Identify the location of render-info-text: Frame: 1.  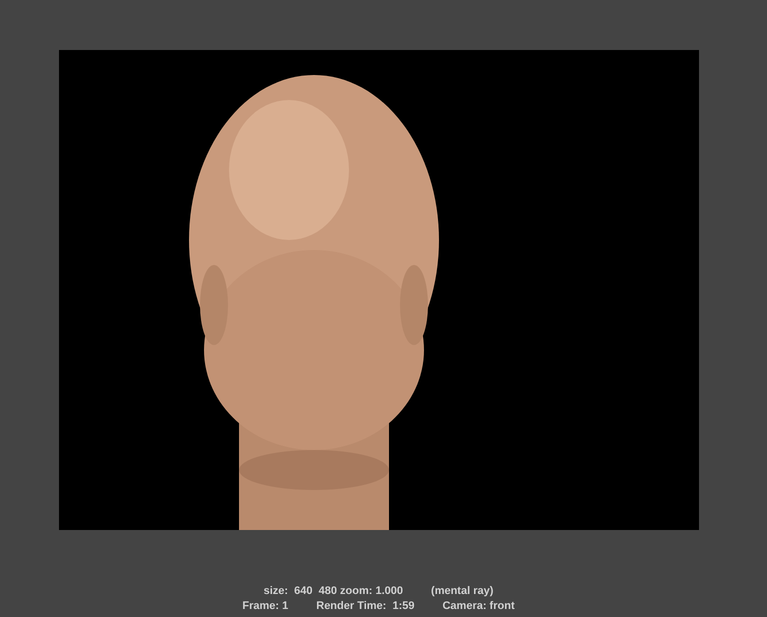
(265, 606).